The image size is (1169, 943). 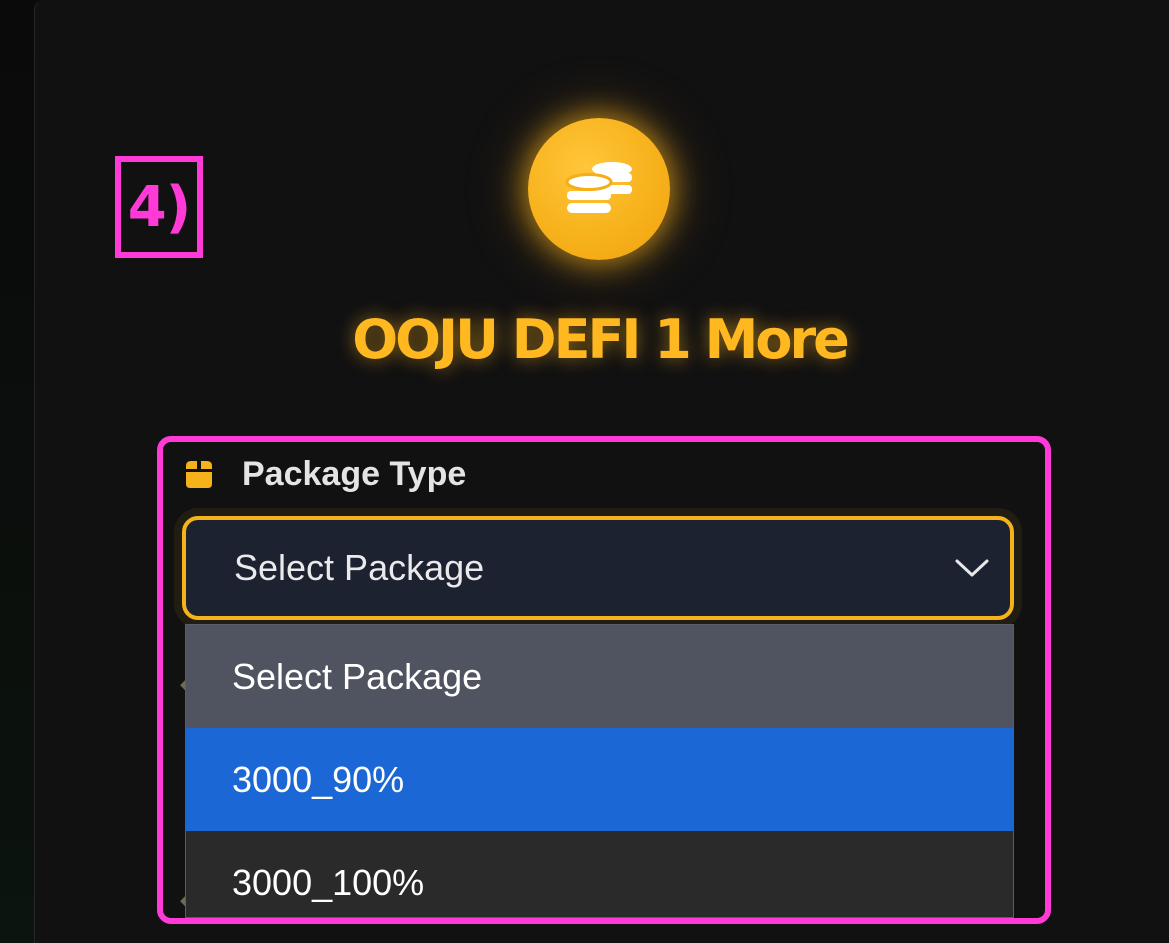 What do you see at coordinates (599, 676) in the screenshot?
I see `package-option: Select Package` at bounding box center [599, 676].